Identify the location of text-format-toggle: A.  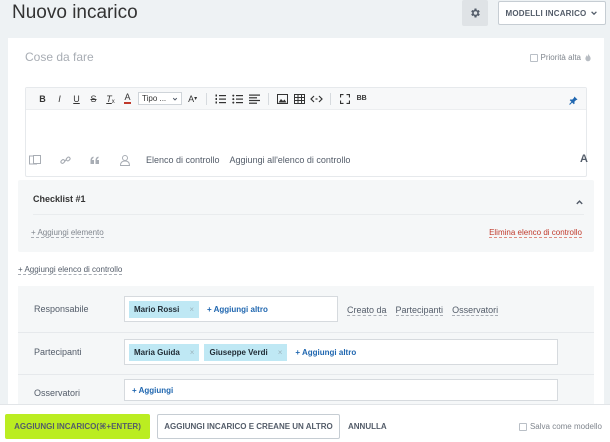
(584, 159).